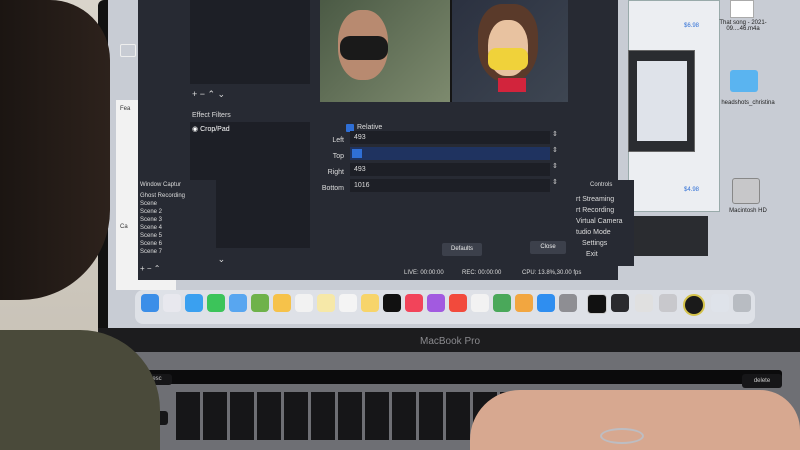 This screenshot has width=800, height=450. What do you see at coordinates (364, 48) in the screenshot?
I see `face-mask` at bounding box center [364, 48].